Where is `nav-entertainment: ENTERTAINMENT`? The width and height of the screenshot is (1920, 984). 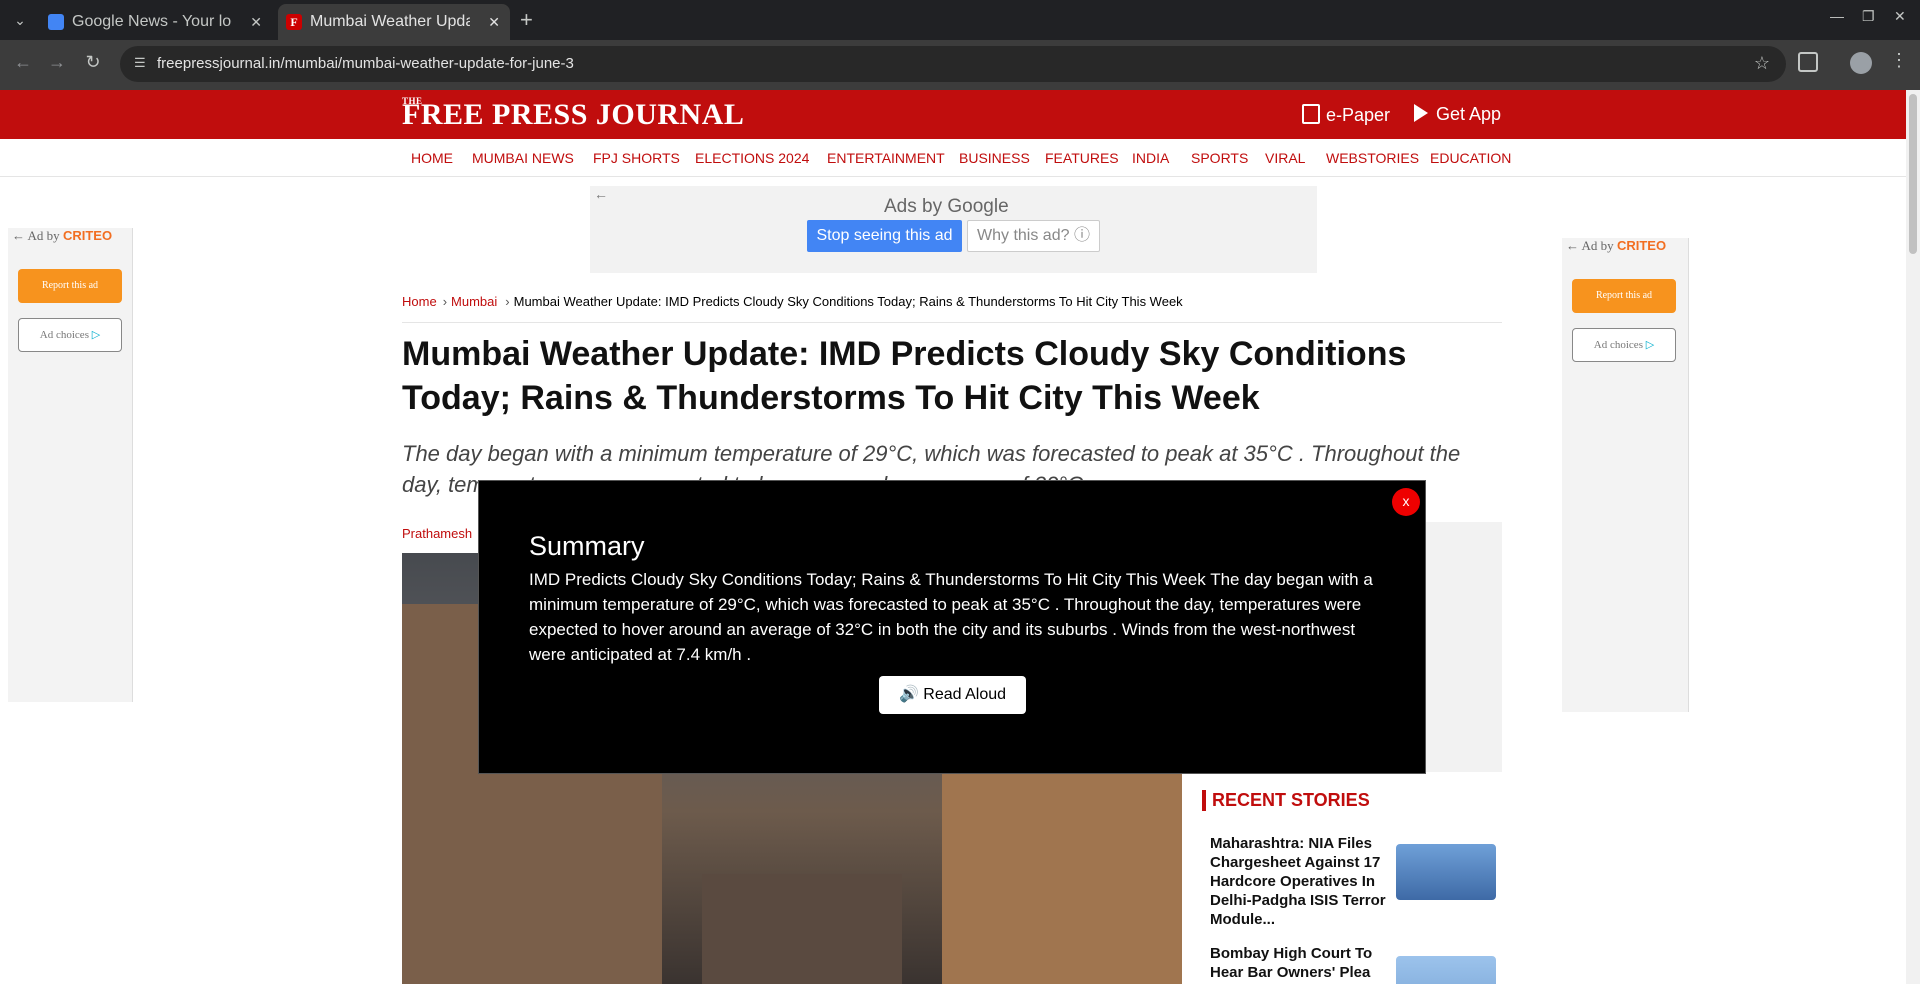 nav-entertainment: ENTERTAINMENT is located at coordinates (886, 158).